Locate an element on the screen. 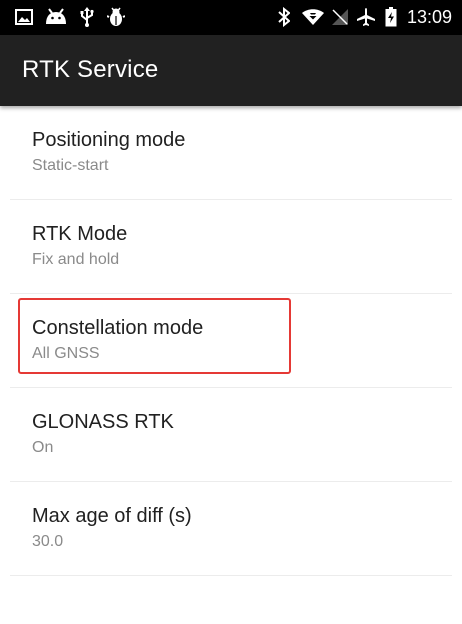 This screenshot has width=462, height=624. pref-summary: Static-start is located at coordinates (70, 165).